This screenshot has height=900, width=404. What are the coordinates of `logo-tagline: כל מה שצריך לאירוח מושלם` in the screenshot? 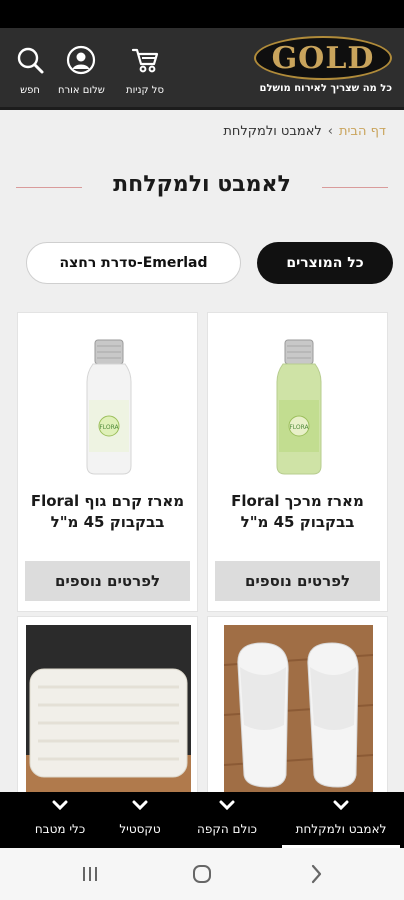 It's located at (325, 88).